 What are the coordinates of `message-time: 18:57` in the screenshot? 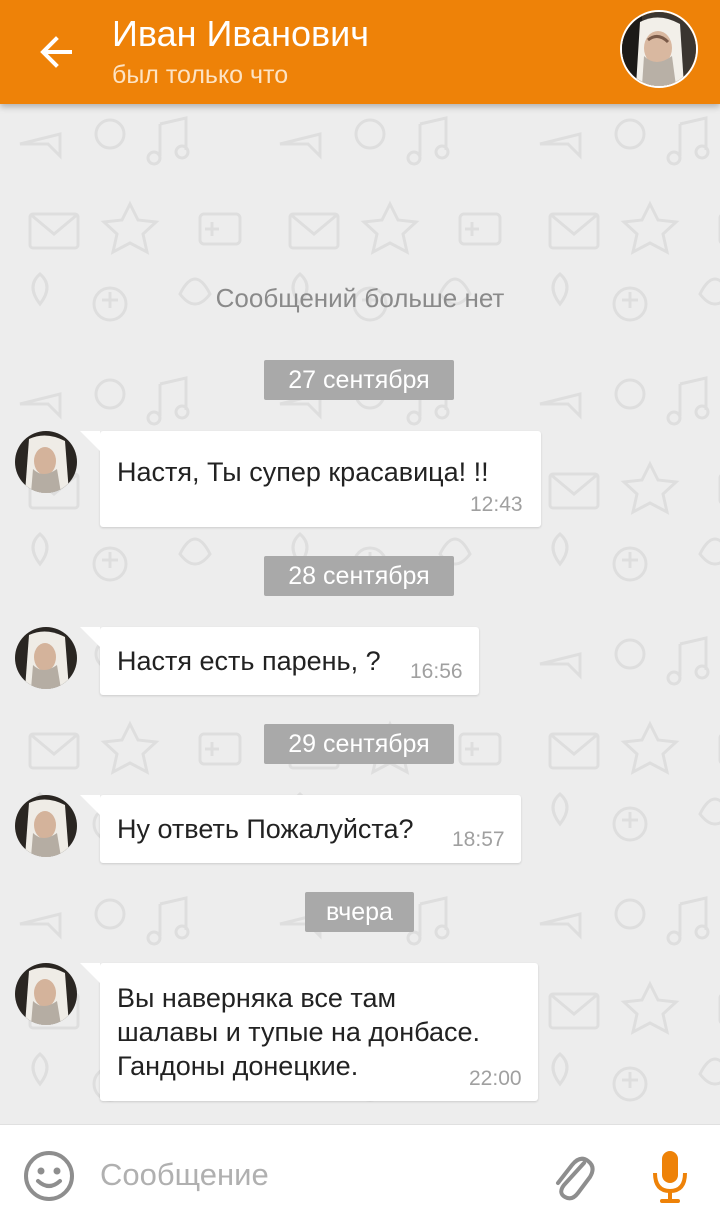 It's located at (478, 839).